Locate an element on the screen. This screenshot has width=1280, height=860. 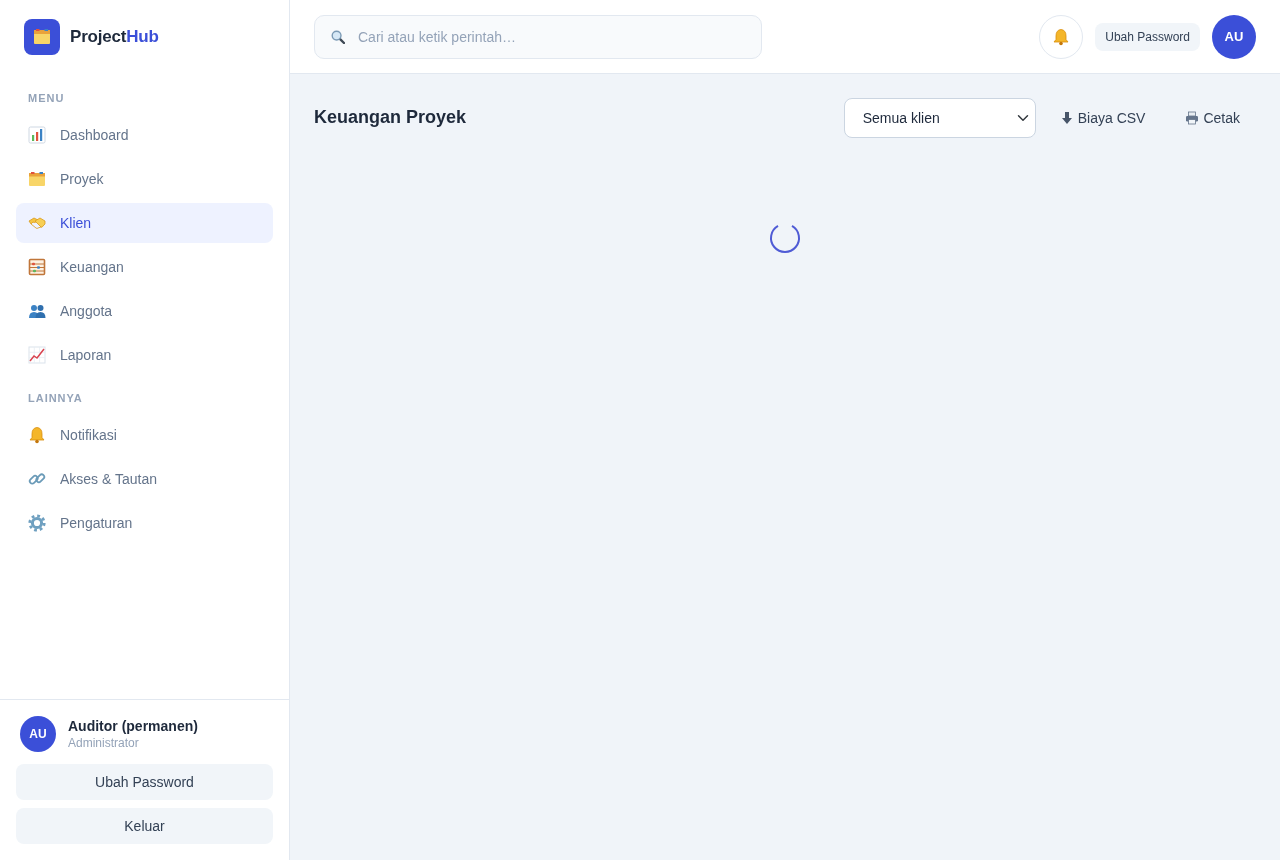
download-csv-button: Biaya CSV is located at coordinates (1102, 118).